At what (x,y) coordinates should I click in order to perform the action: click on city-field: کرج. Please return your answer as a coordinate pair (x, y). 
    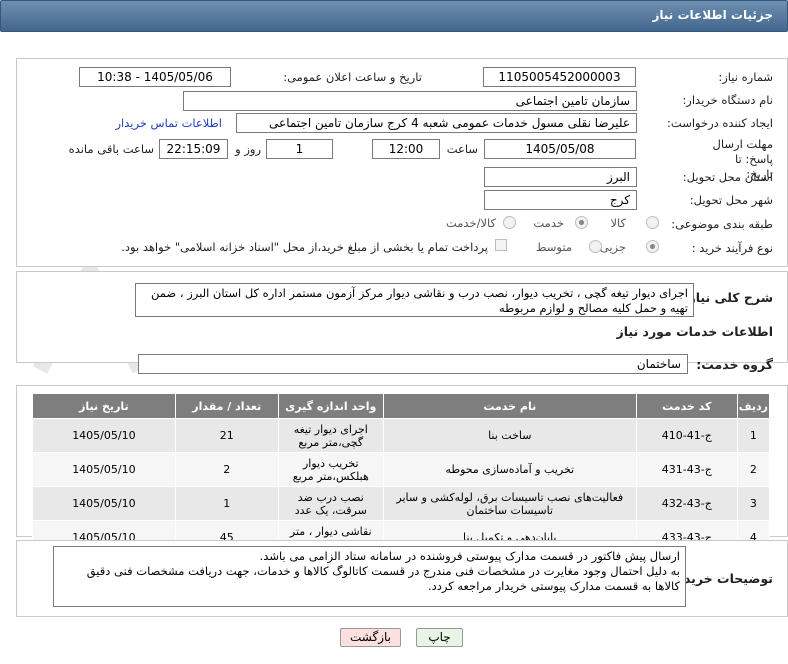
    Looking at the image, I should click on (560, 200).